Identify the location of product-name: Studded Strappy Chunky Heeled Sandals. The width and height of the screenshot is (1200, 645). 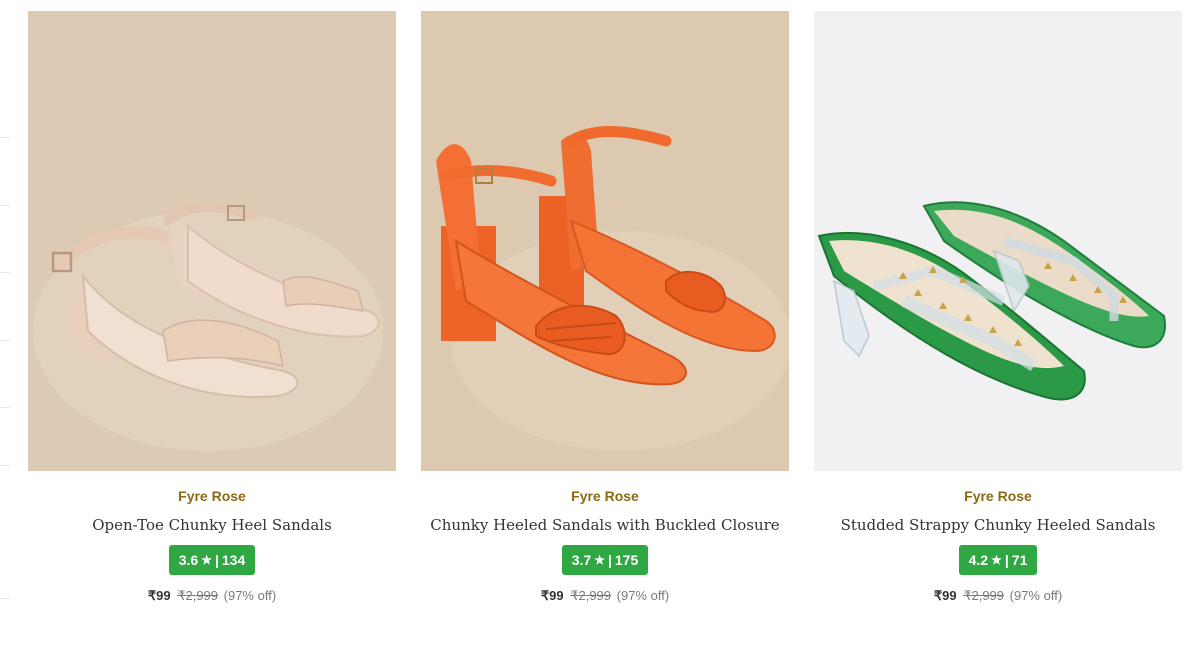
(998, 525).